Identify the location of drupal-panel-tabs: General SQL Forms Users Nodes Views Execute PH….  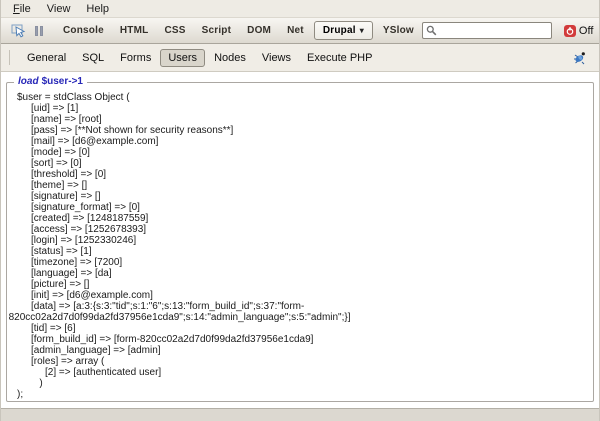
(199, 57).